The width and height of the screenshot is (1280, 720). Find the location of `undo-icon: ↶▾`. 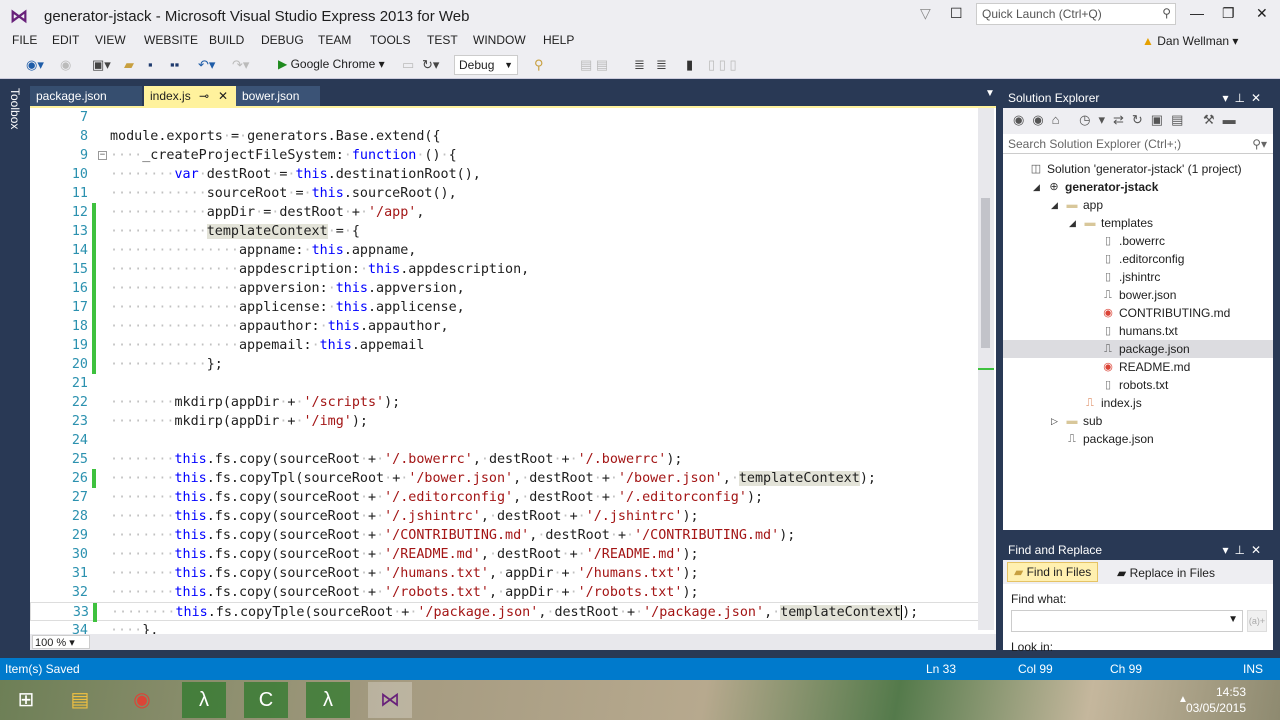

undo-icon: ↶▾ is located at coordinates (206, 65).